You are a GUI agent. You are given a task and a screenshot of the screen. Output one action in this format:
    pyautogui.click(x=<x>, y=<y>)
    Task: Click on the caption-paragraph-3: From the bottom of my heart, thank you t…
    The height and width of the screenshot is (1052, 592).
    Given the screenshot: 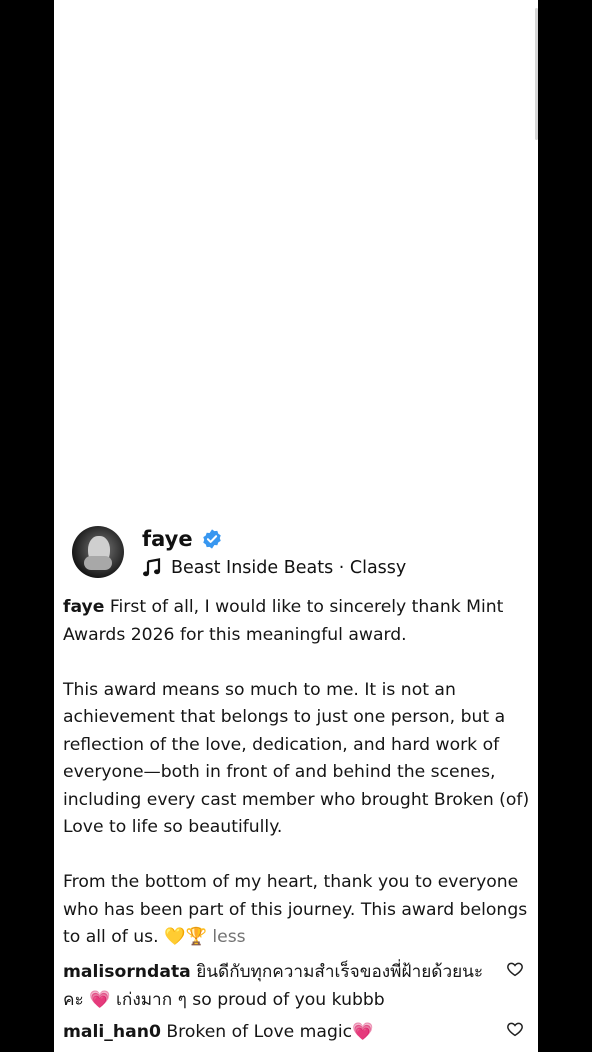 What is the action you would take?
    pyautogui.click(x=297, y=910)
    